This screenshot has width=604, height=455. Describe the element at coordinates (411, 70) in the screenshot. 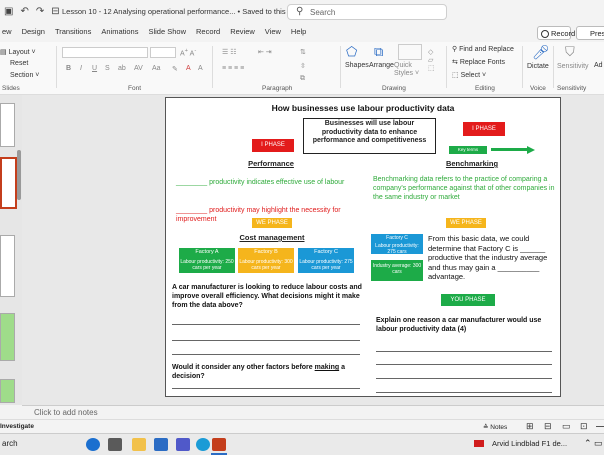

I see `quick-styles-button: Quick Styles ˅` at that location.